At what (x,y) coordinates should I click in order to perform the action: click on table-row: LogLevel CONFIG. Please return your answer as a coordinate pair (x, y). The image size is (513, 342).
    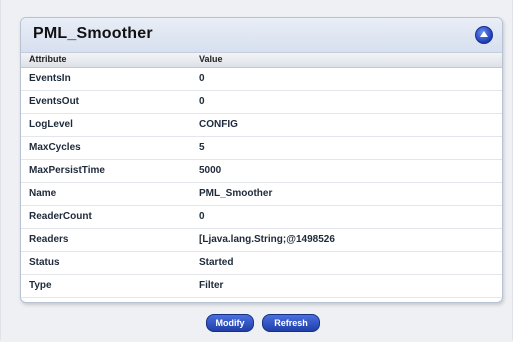
    Looking at the image, I should click on (261, 125).